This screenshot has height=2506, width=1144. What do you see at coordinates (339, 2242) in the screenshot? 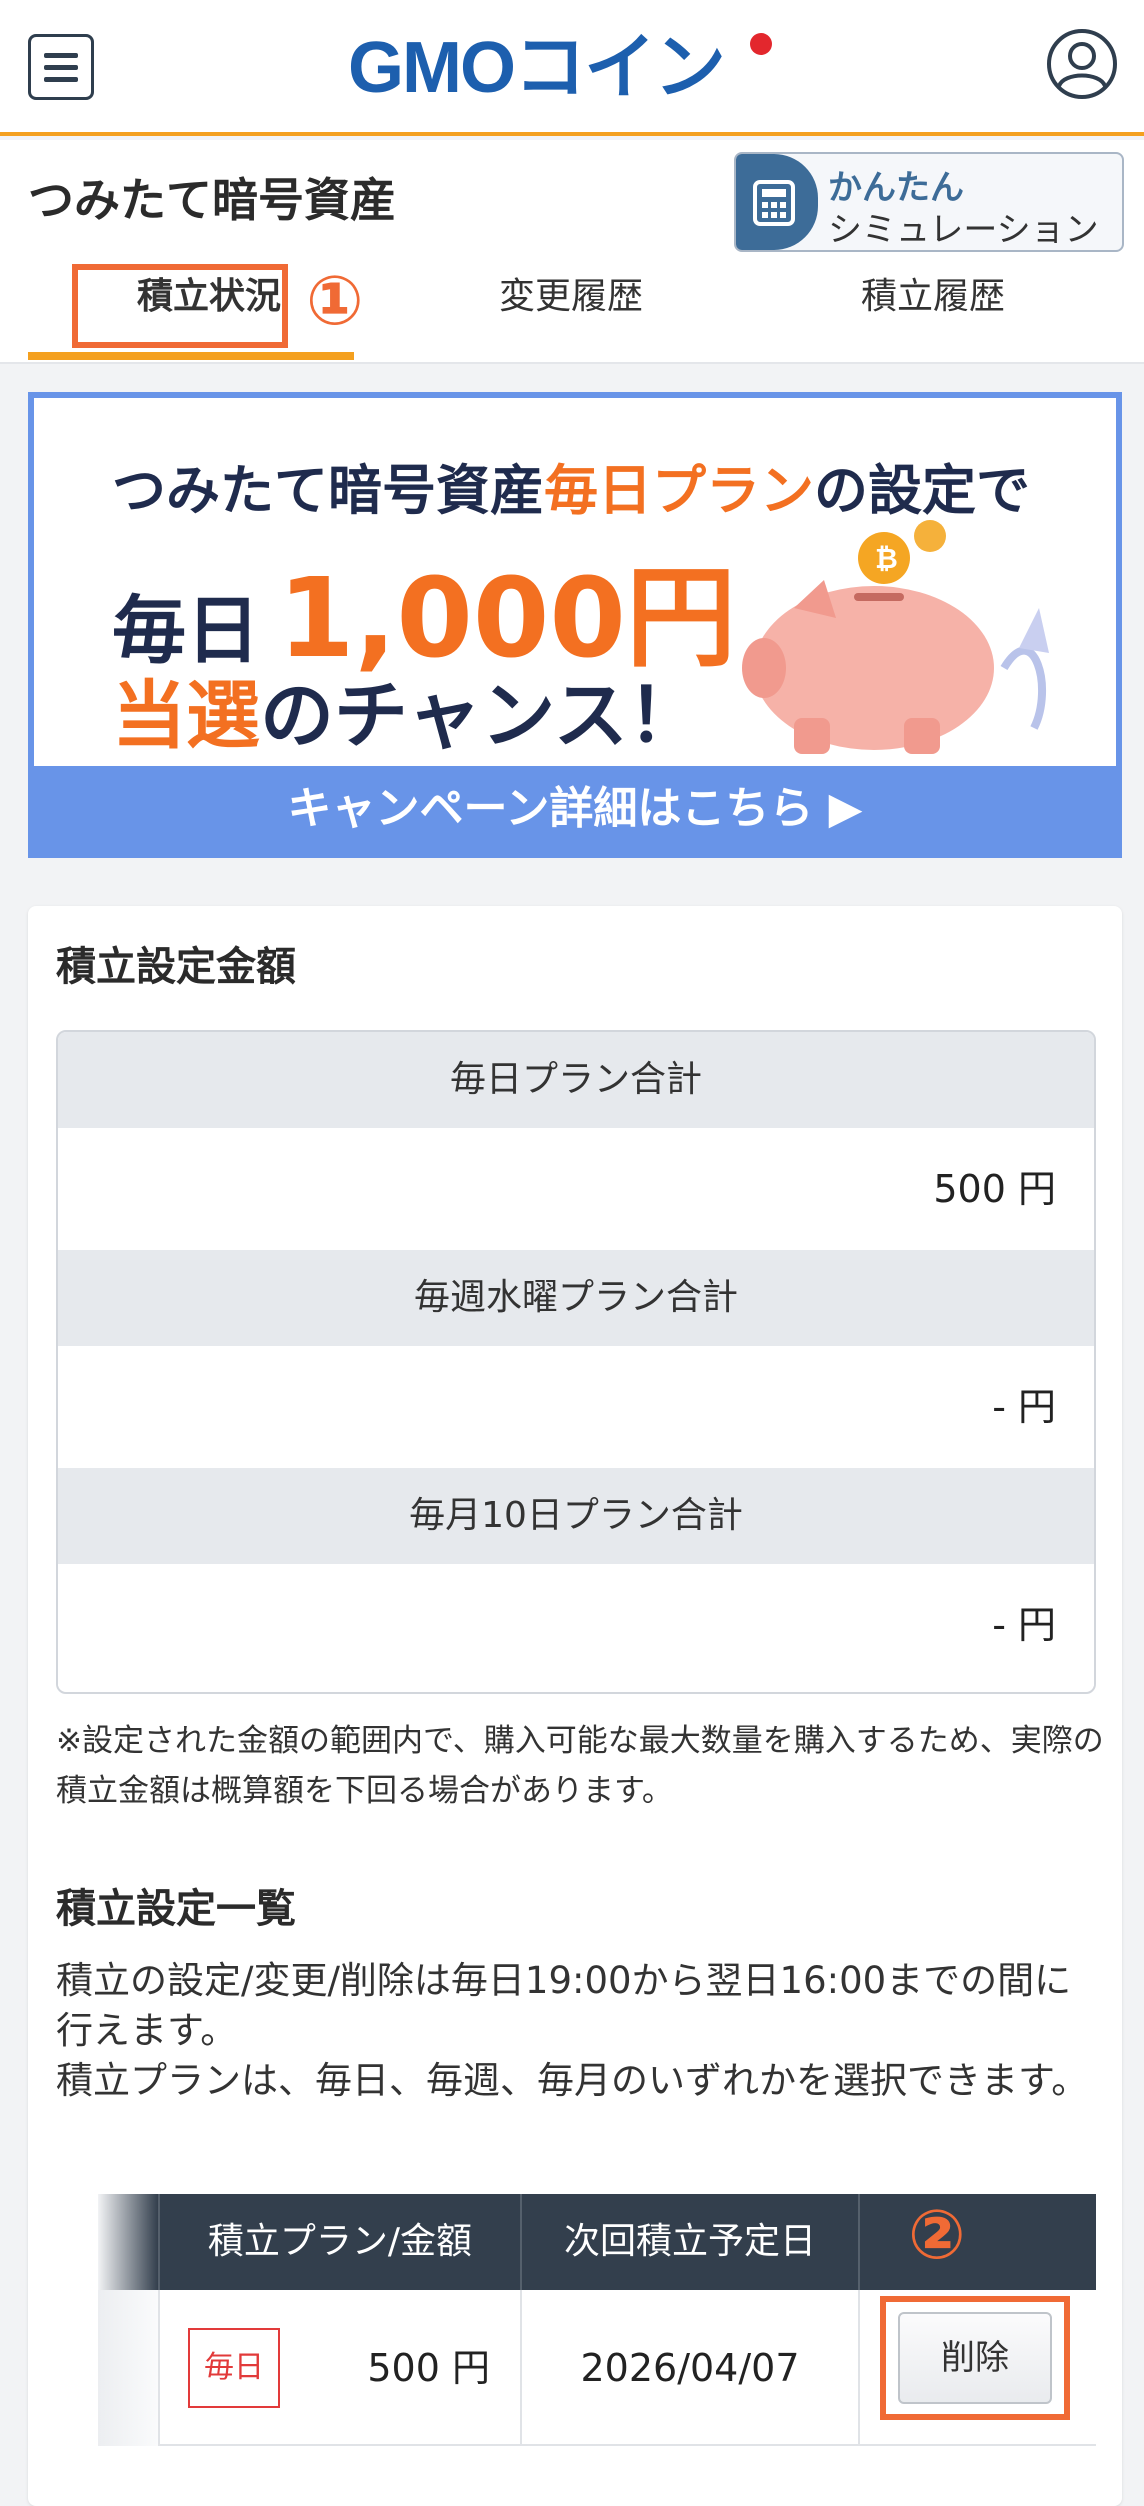
I see `column-plan-amount: 積立プラン/金額` at bounding box center [339, 2242].